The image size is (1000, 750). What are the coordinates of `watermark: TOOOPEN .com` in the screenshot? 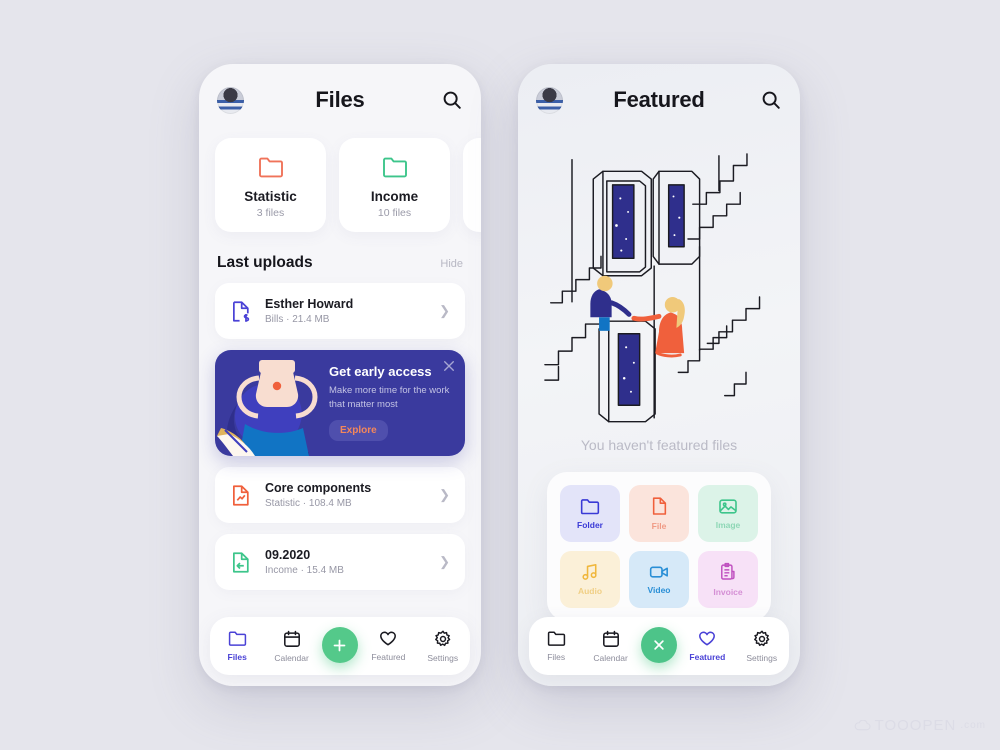 It's located at (920, 725).